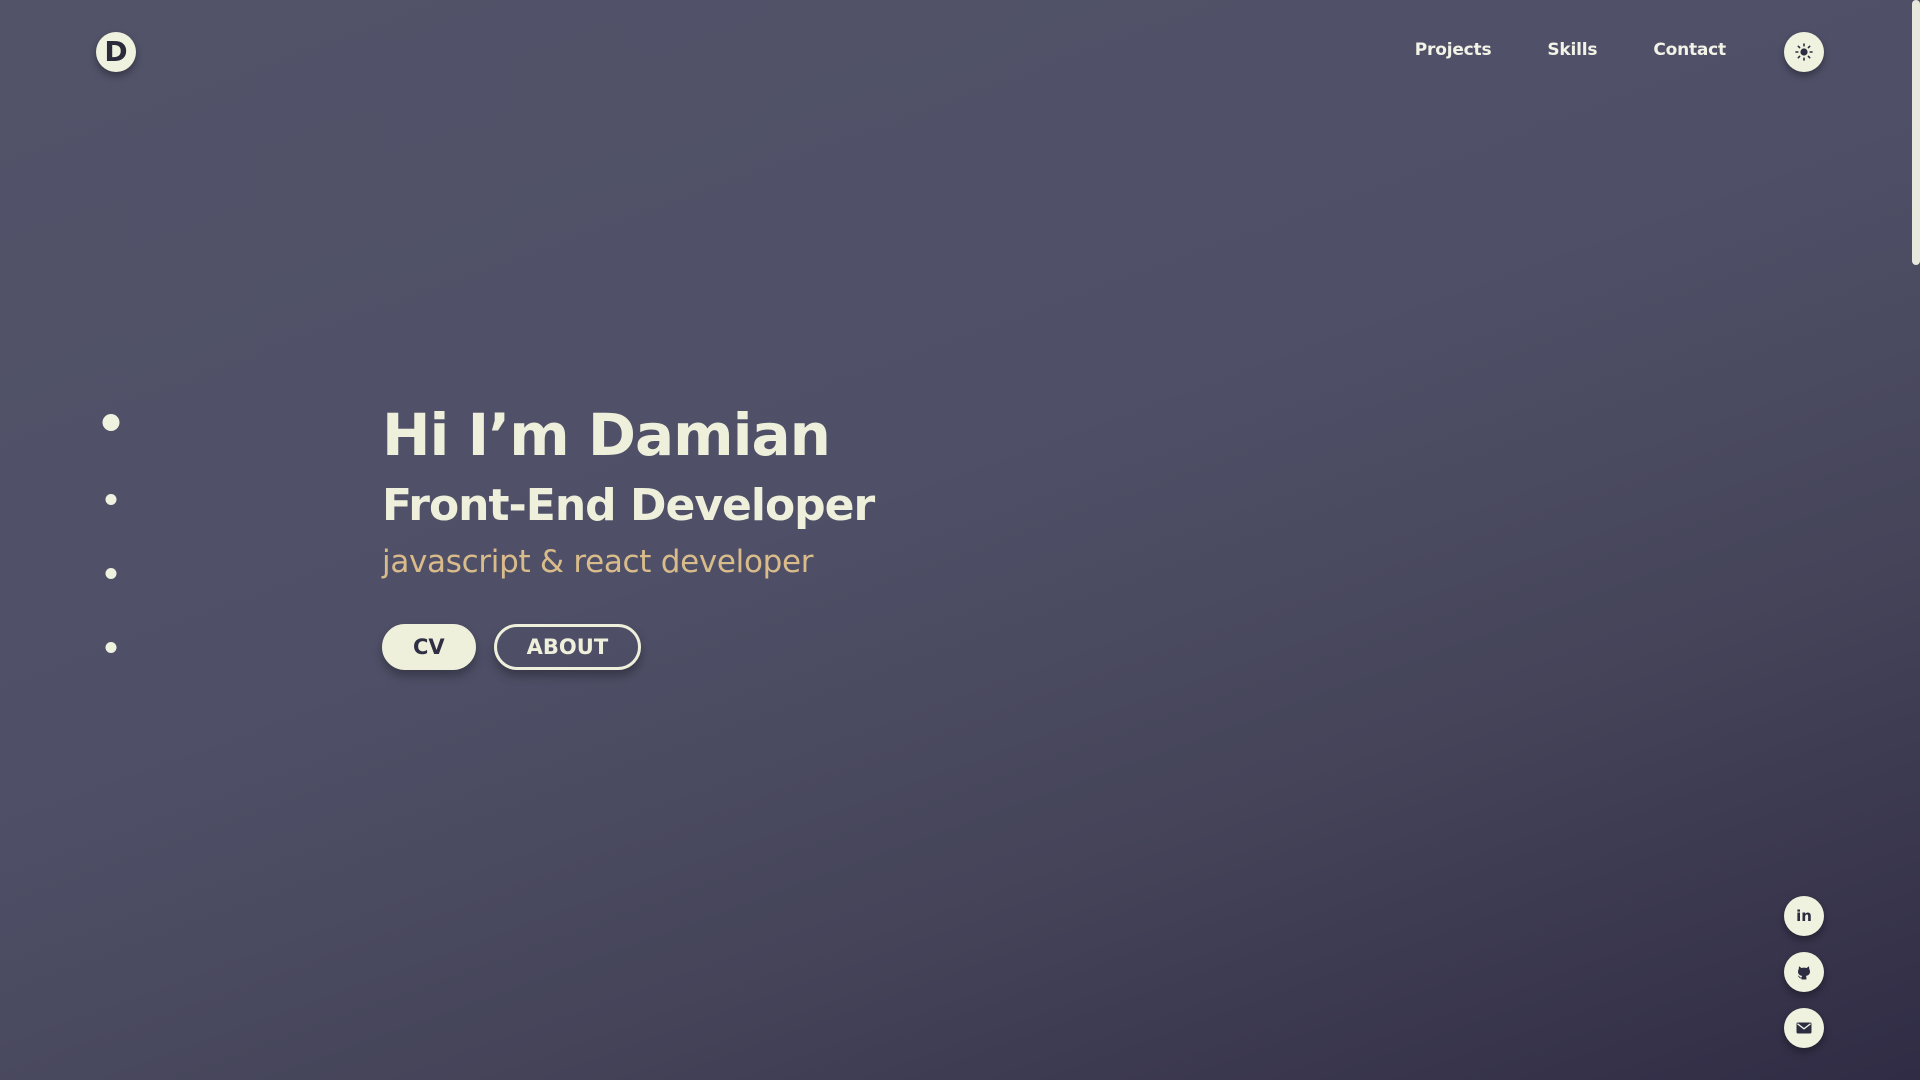 Image resolution: width=1920 pixels, height=1080 pixels. Describe the element at coordinates (606, 435) in the screenshot. I see `hero-title: Hi I’m Damian` at that location.